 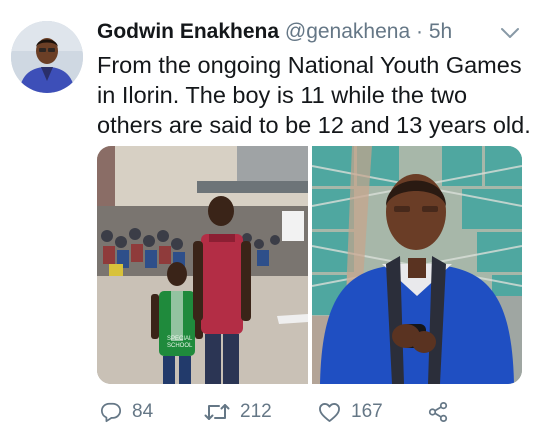 What do you see at coordinates (347, 31) in the screenshot?
I see `author-handle: @genakhena` at bounding box center [347, 31].